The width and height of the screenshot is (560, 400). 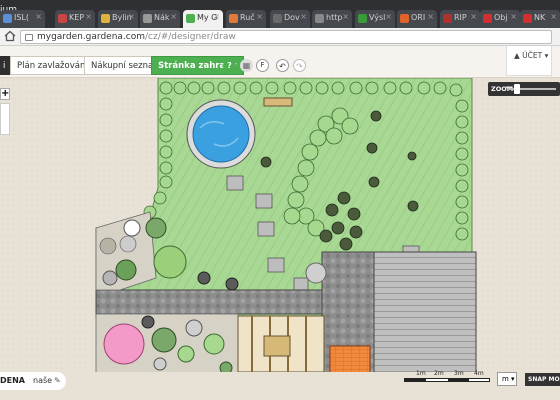 What do you see at coordinates (91, 37) in the screenshot?
I see `url-host: mygarden.gardena.com` at bounding box center [91, 37].